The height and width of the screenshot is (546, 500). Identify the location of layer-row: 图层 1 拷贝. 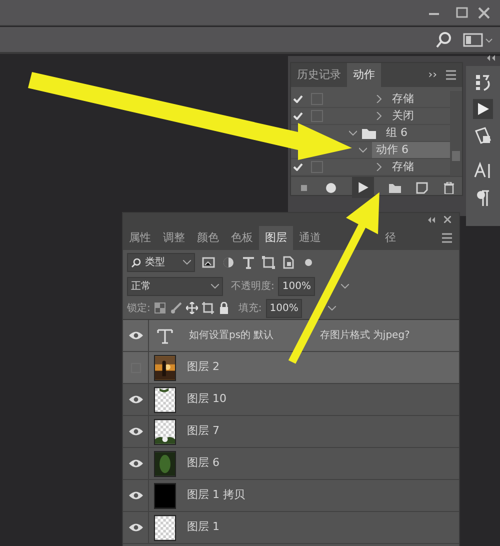
(291, 496).